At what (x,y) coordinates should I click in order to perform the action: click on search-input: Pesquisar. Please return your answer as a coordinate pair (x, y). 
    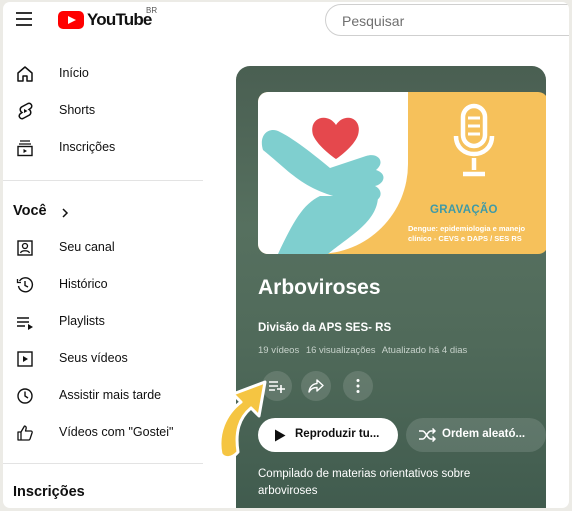
    Looking at the image, I should click on (447, 20).